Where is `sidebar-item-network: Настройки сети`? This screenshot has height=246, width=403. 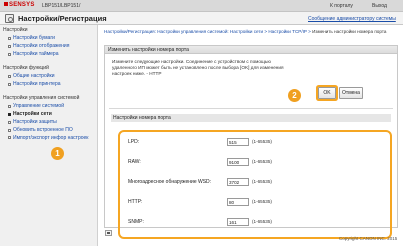
sidebar-item-network: Настройки сети is located at coordinates (48, 114).